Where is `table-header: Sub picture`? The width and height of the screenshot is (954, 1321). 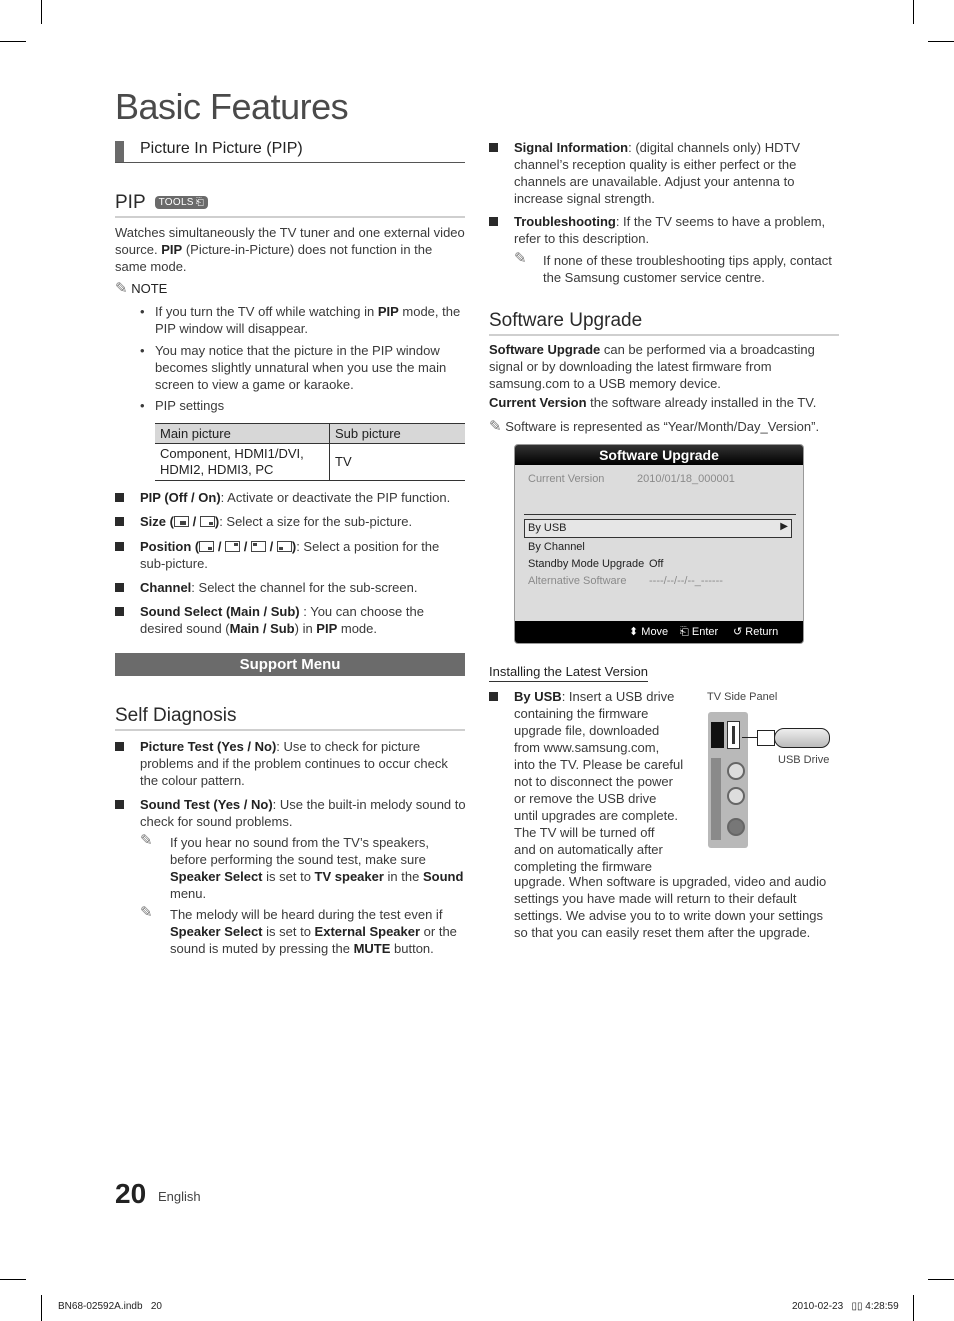 table-header: Sub picture is located at coordinates (397, 433).